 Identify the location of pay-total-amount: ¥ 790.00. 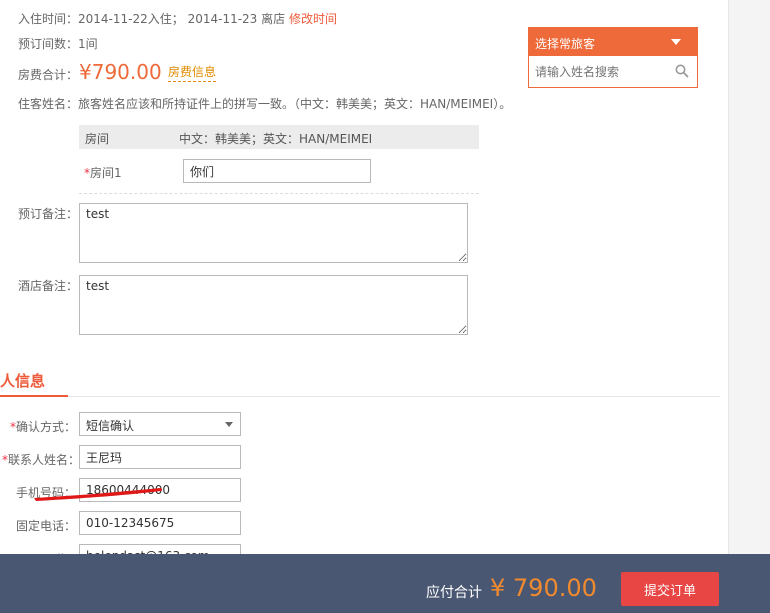
(543, 588).